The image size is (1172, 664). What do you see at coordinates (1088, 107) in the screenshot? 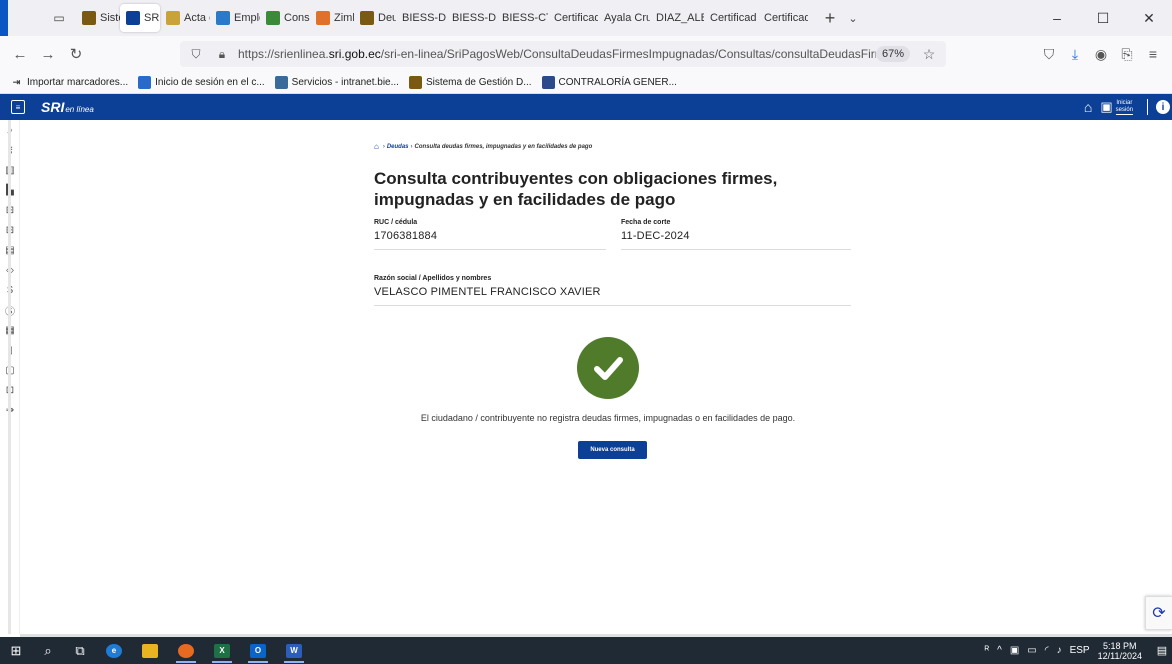
I see `home-icon: ⌂` at bounding box center [1088, 107].